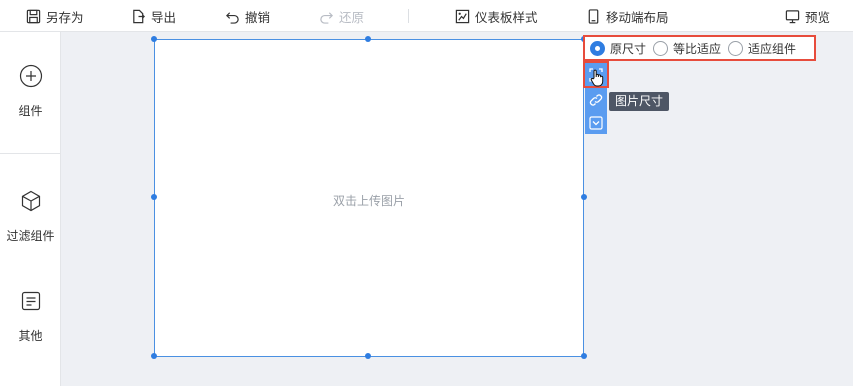 This screenshot has width=853, height=386. What do you see at coordinates (258, 17) in the screenshot?
I see `undo-label: 撤销` at bounding box center [258, 17].